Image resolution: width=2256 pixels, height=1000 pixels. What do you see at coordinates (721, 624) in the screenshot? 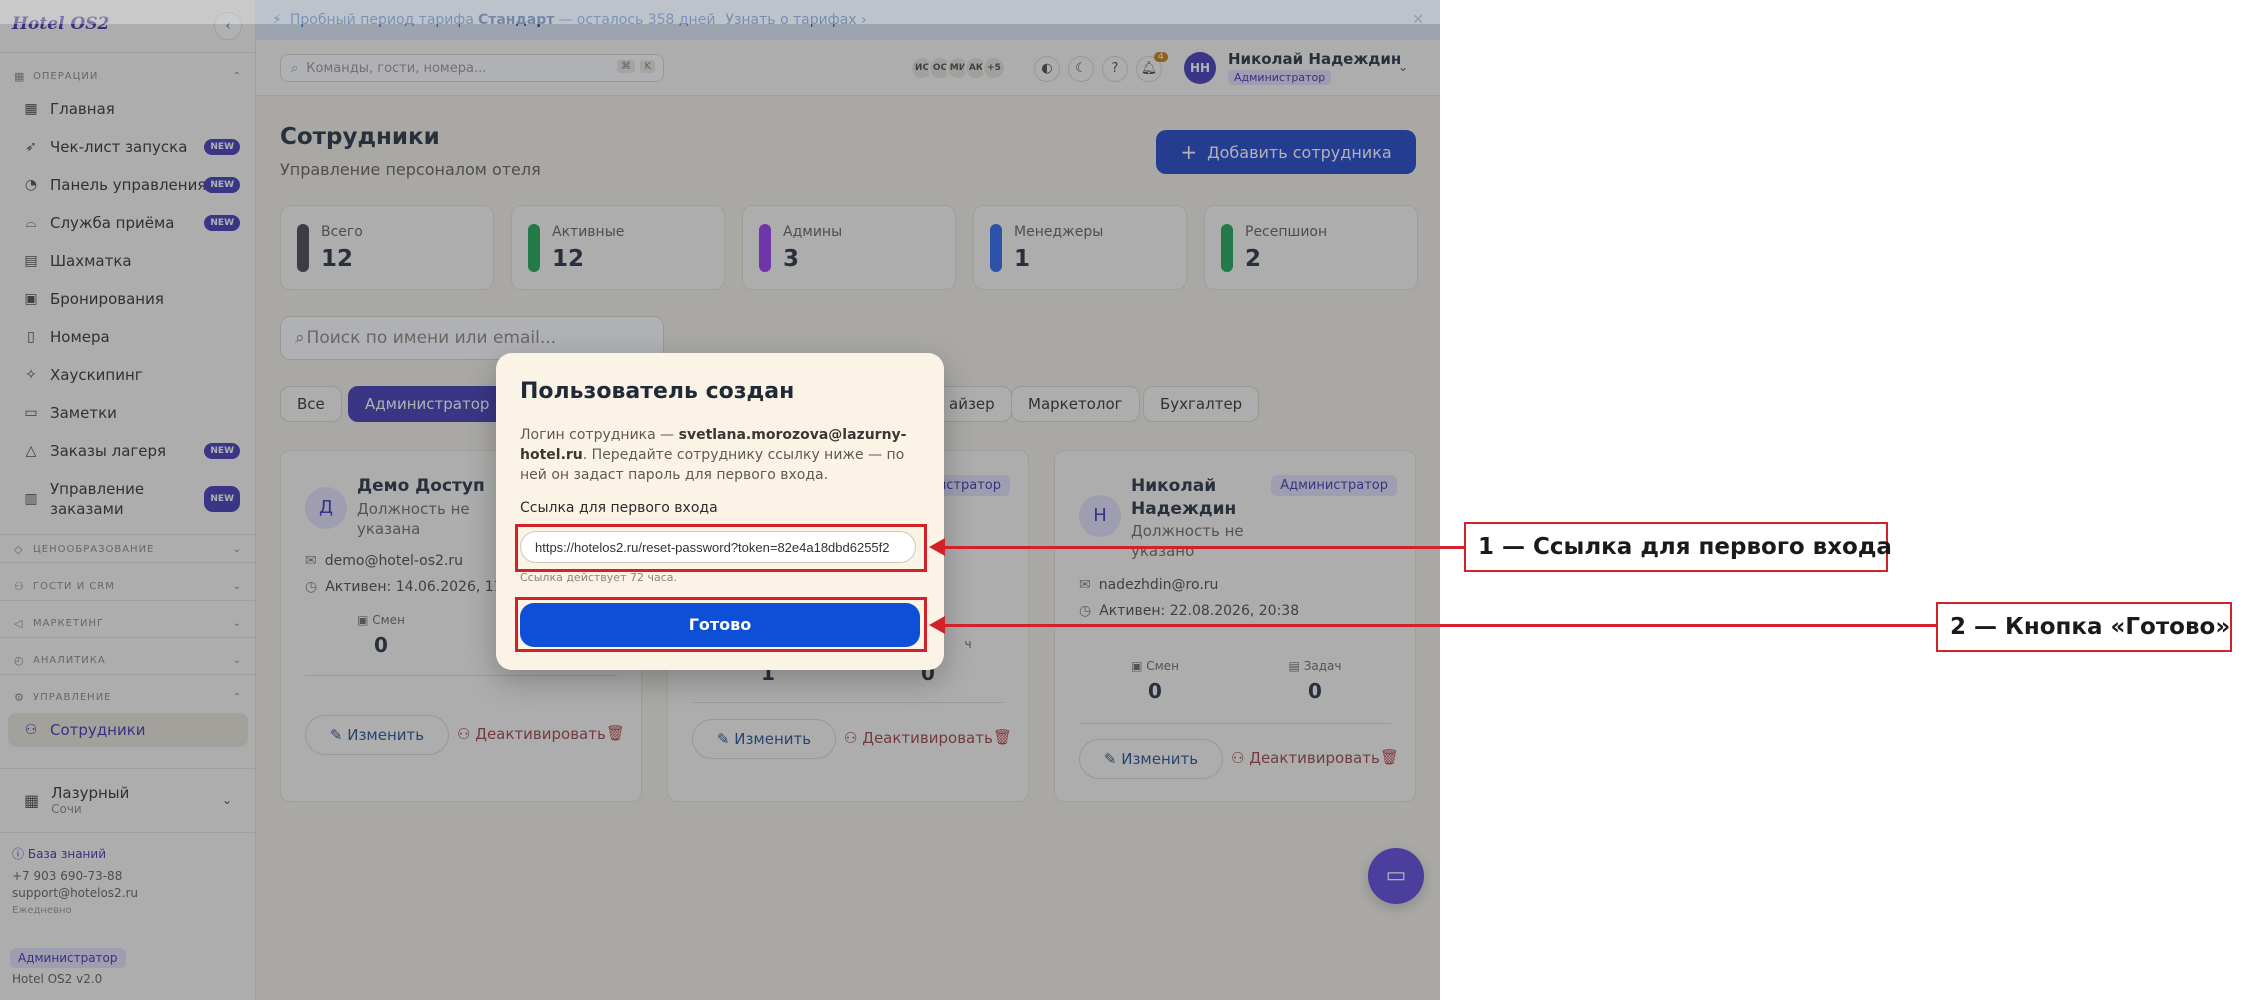
I see `highlight-done-button` at bounding box center [721, 624].